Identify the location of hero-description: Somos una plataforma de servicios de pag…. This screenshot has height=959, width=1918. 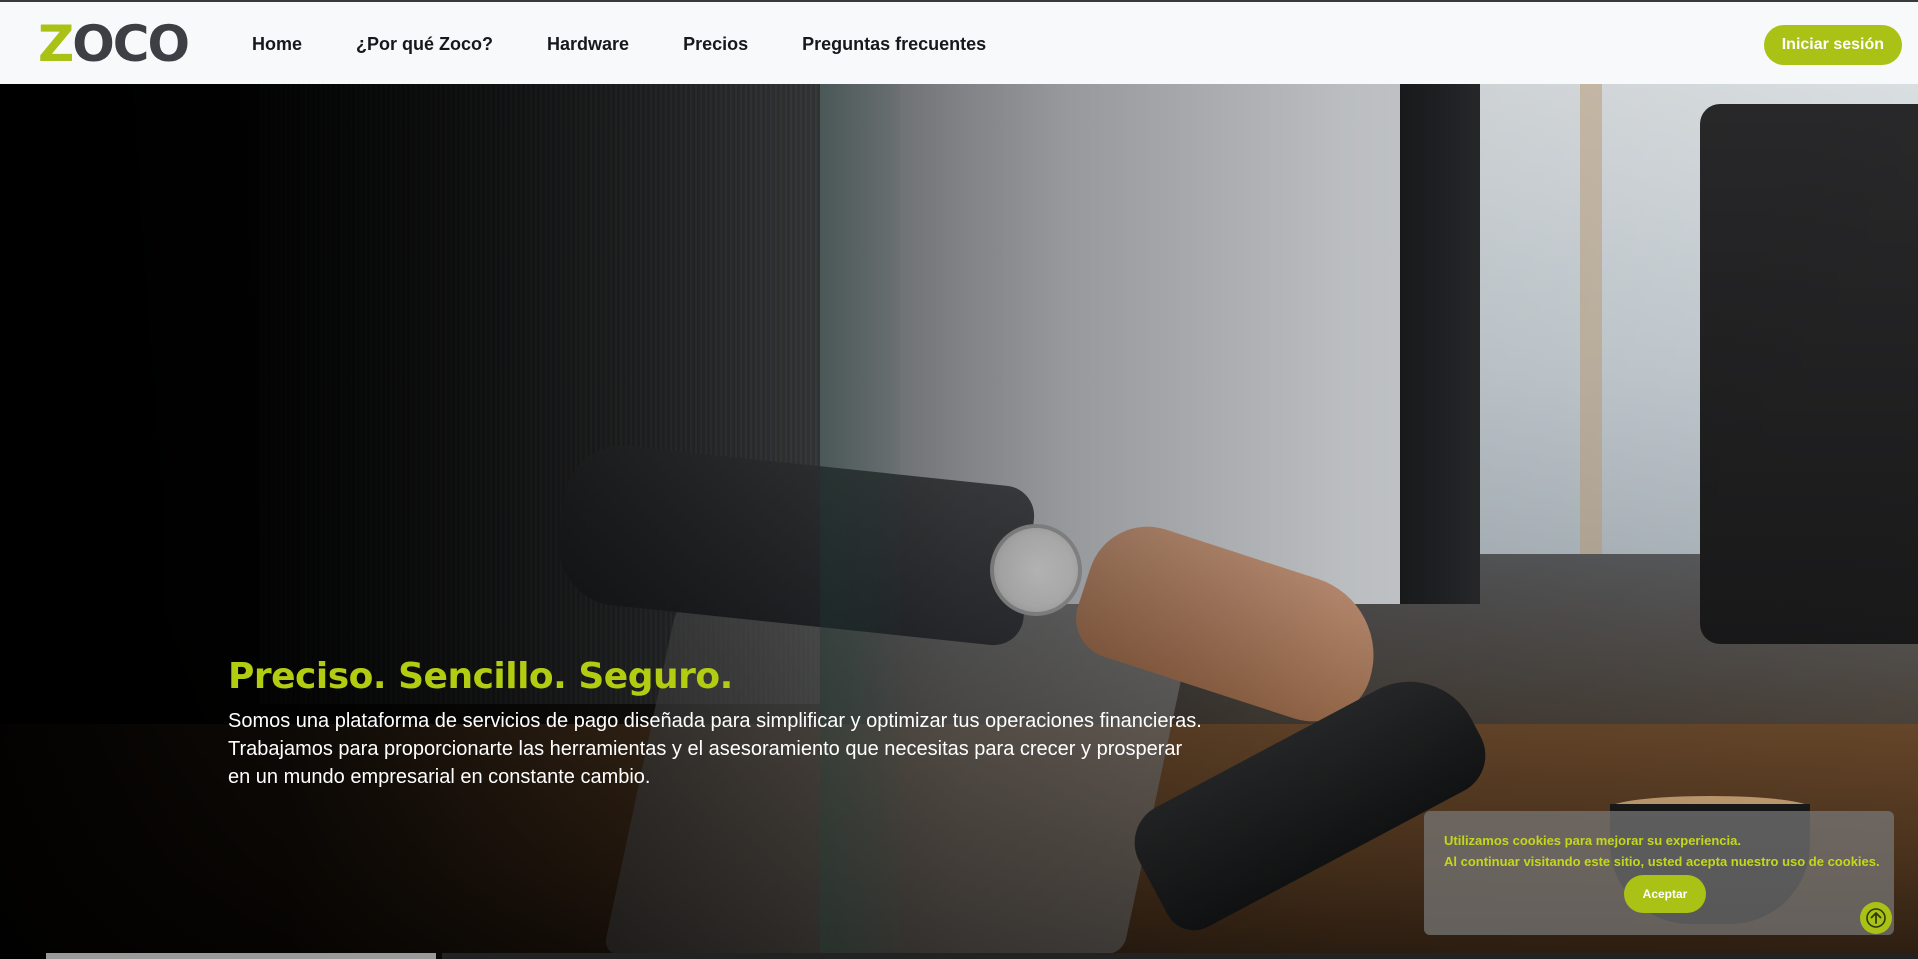
(715, 749).